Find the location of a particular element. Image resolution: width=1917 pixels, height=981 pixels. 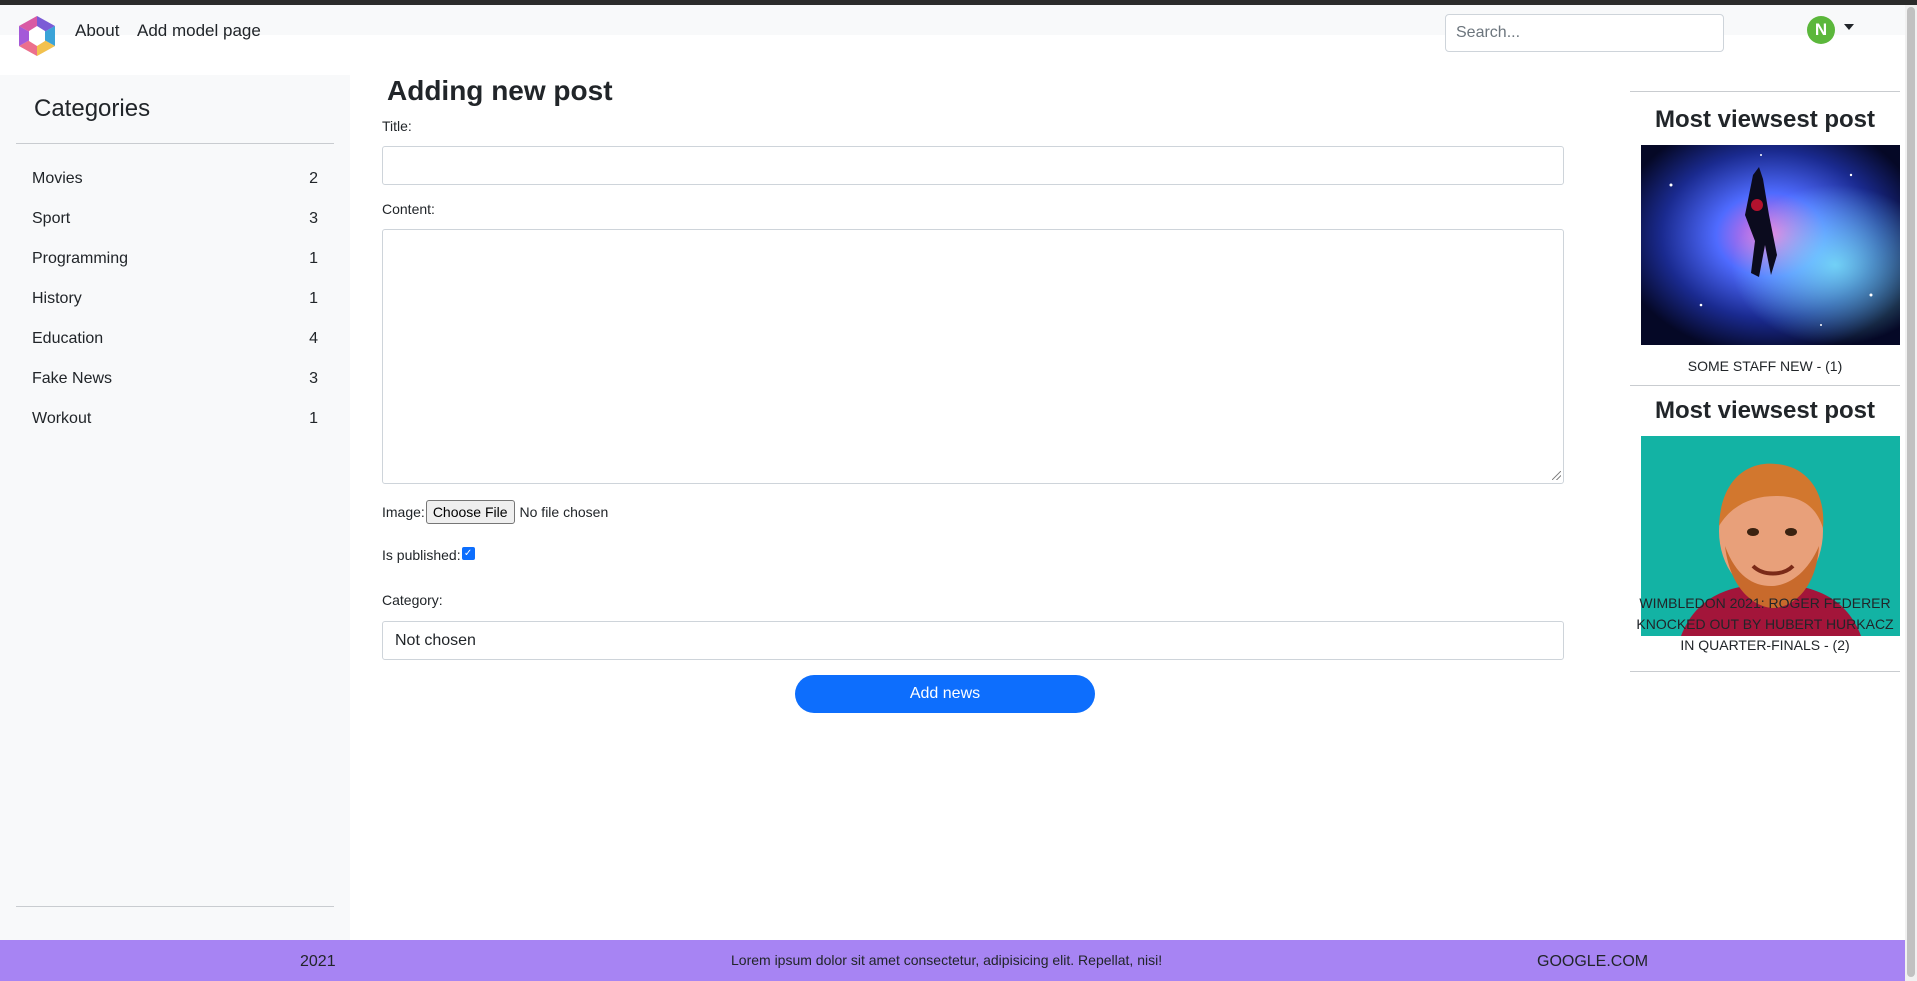

nav-link-about: About is located at coordinates (97, 31).